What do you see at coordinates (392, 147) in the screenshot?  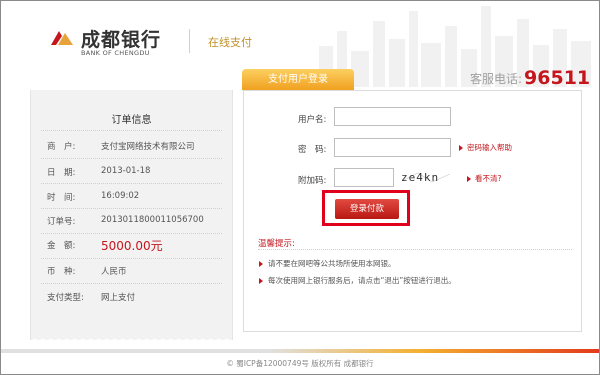 I see `password-input` at bounding box center [392, 147].